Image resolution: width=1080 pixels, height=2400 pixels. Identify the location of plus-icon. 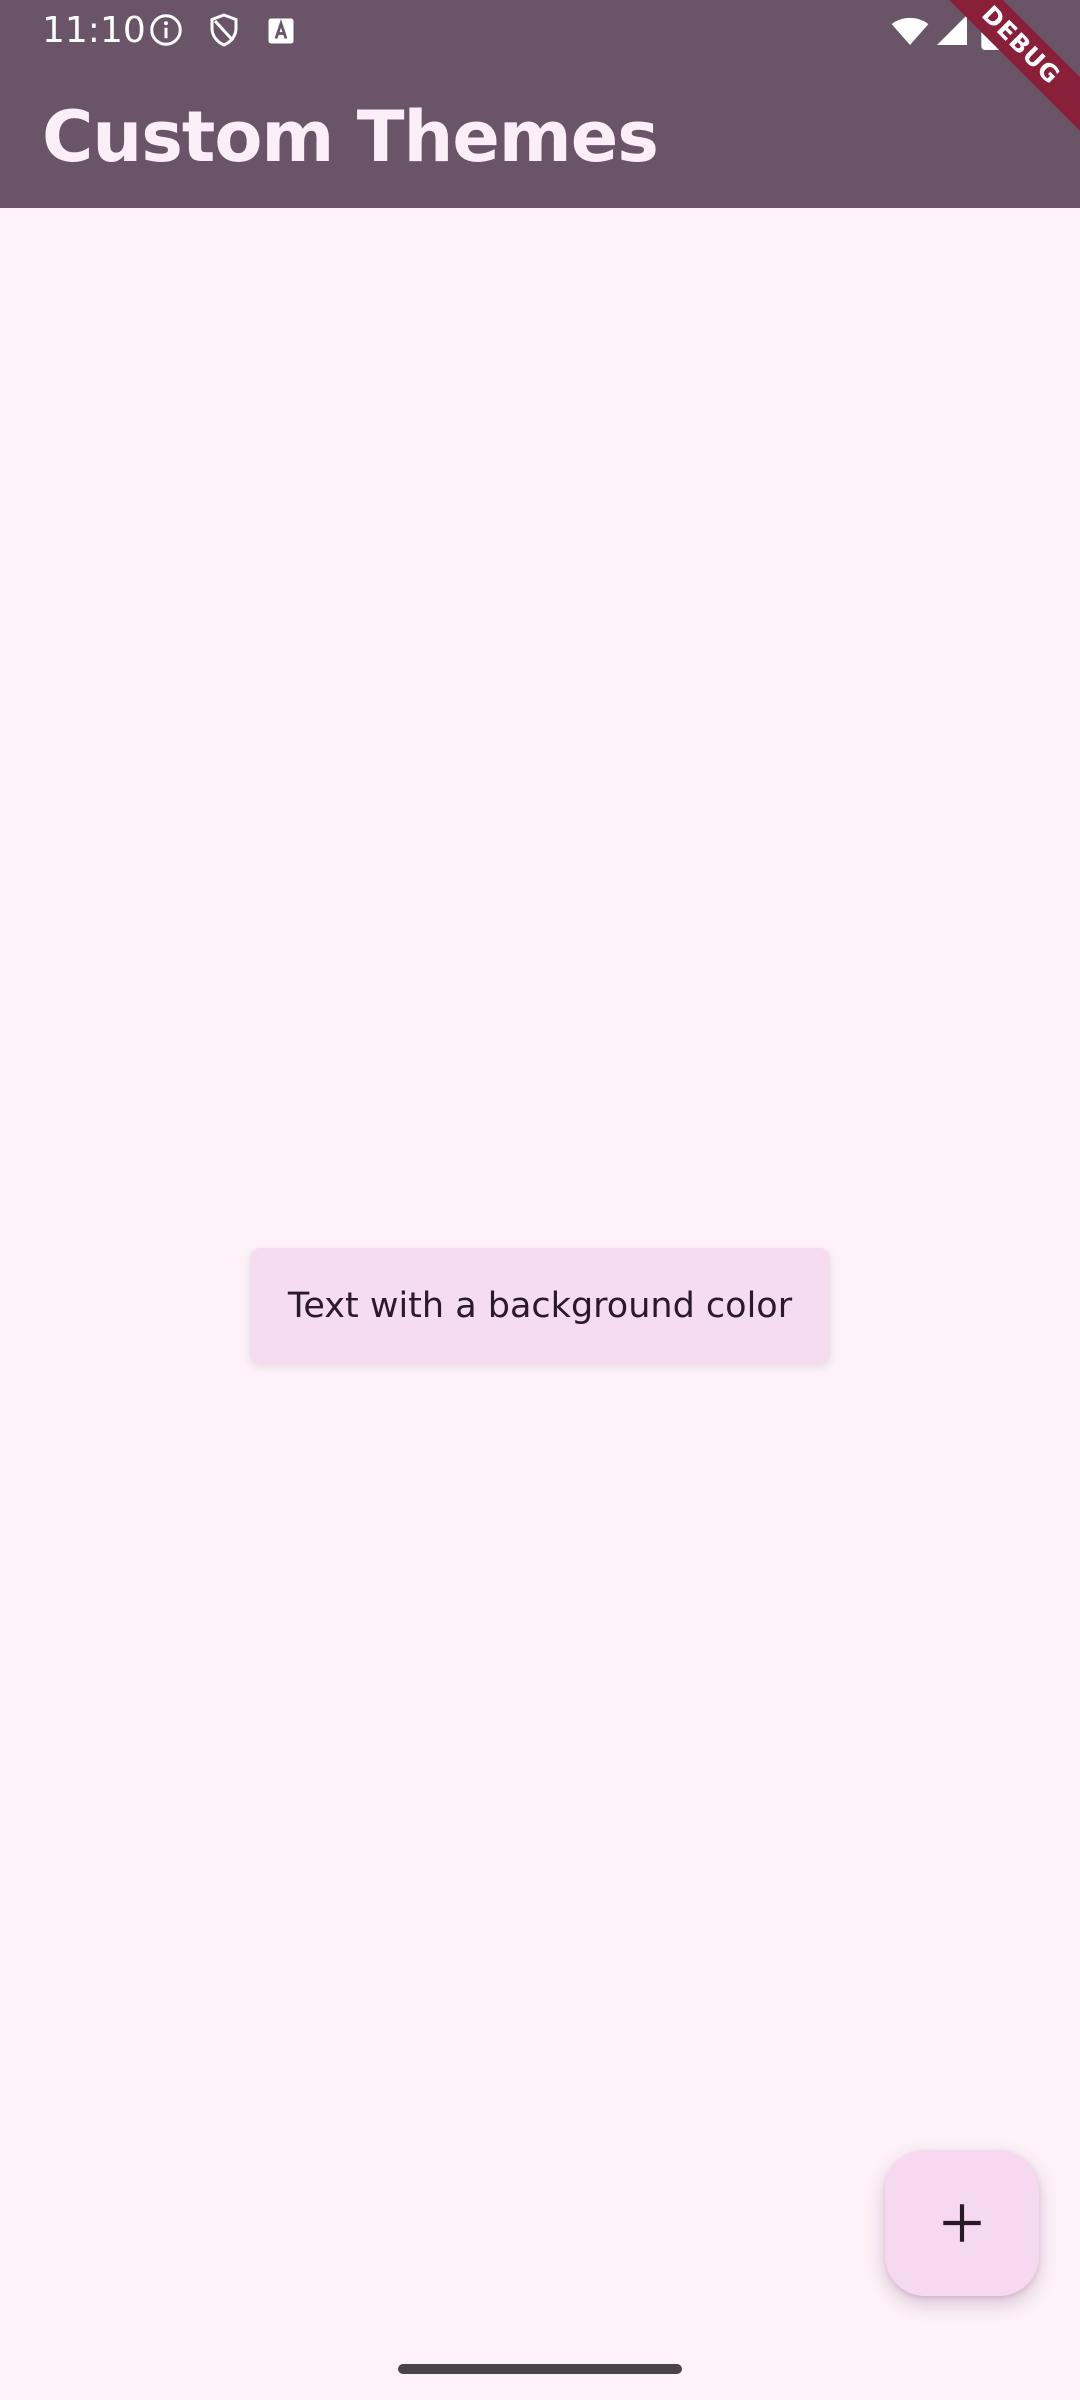
(962, 2223).